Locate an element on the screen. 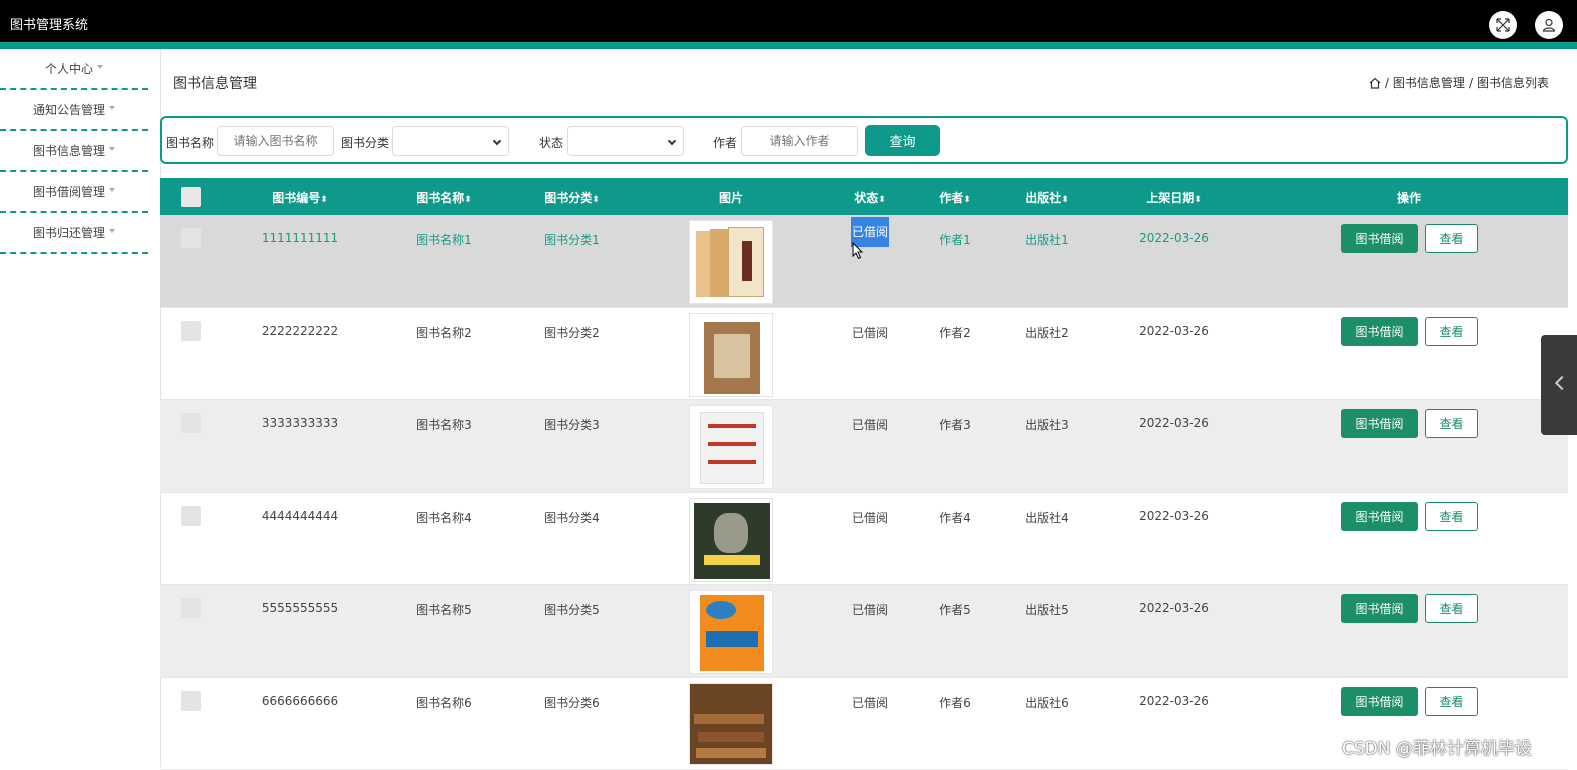  book-name: 图书名称5 is located at coordinates (444, 609).